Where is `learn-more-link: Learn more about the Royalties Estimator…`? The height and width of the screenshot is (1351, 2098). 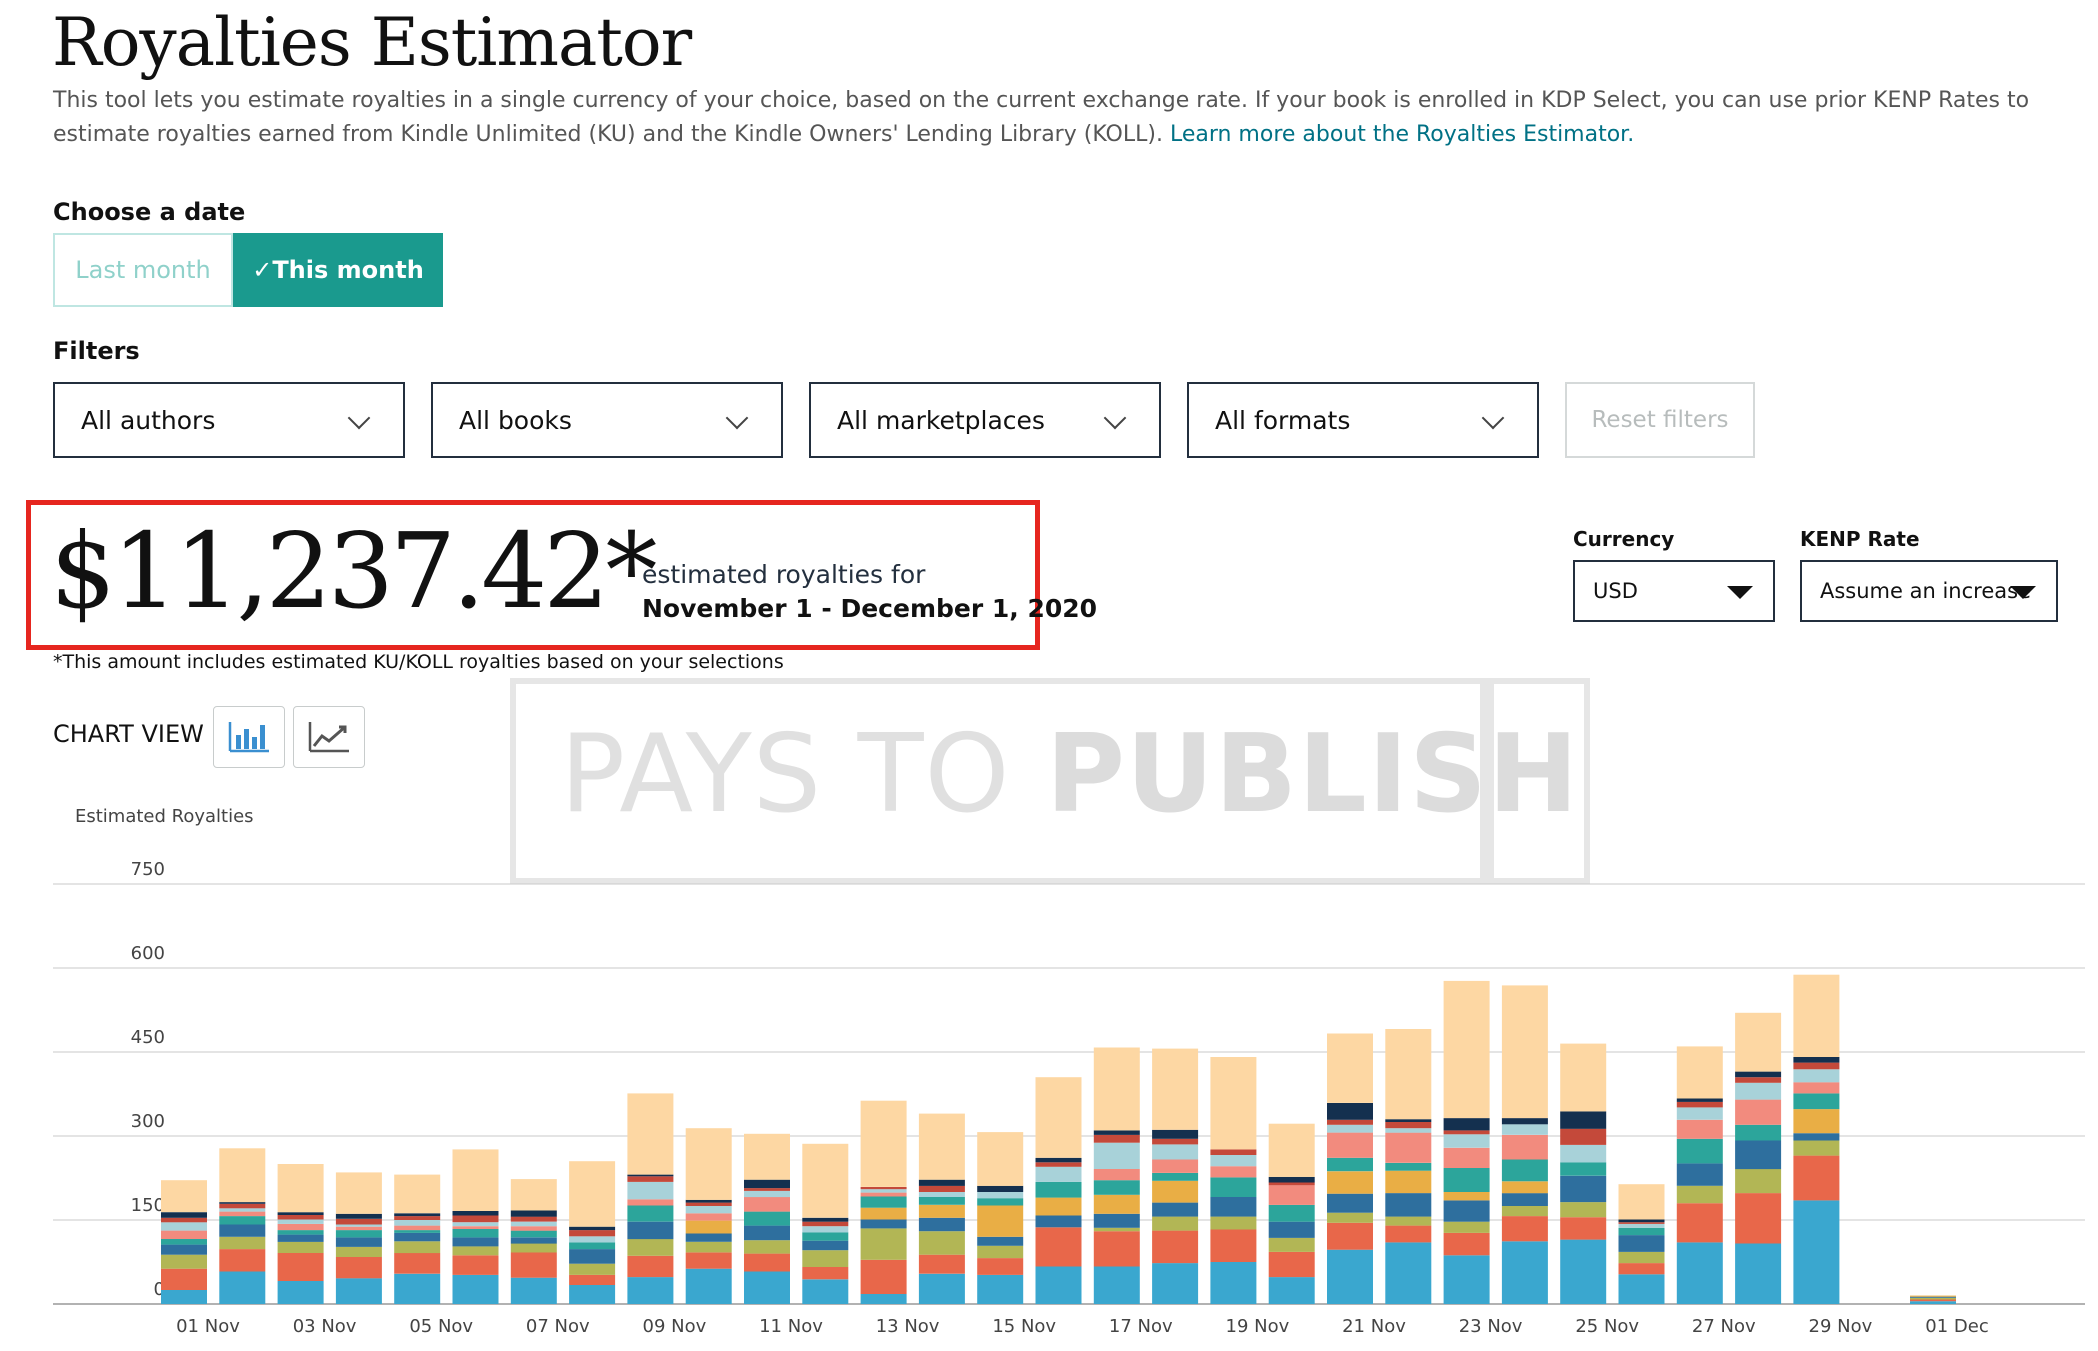
learn-more-link: Learn more about the Royalties Estimator… is located at coordinates (1402, 134).